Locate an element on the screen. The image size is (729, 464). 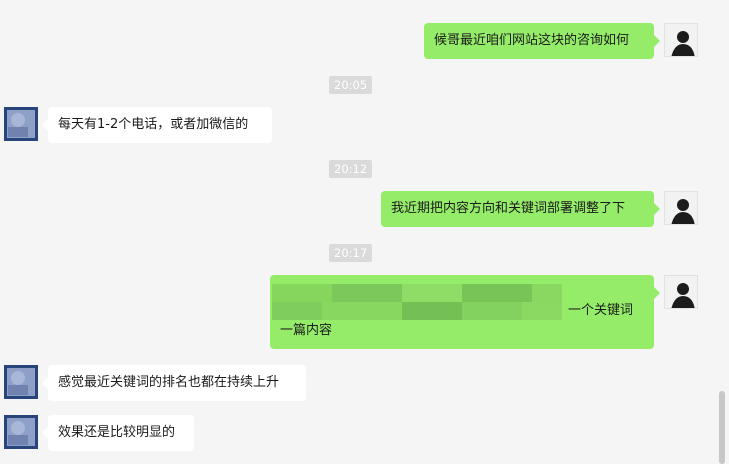
message-bubble-received: 每天有1-2个电话，或者加微信的 is located at coordinates (157, 125).